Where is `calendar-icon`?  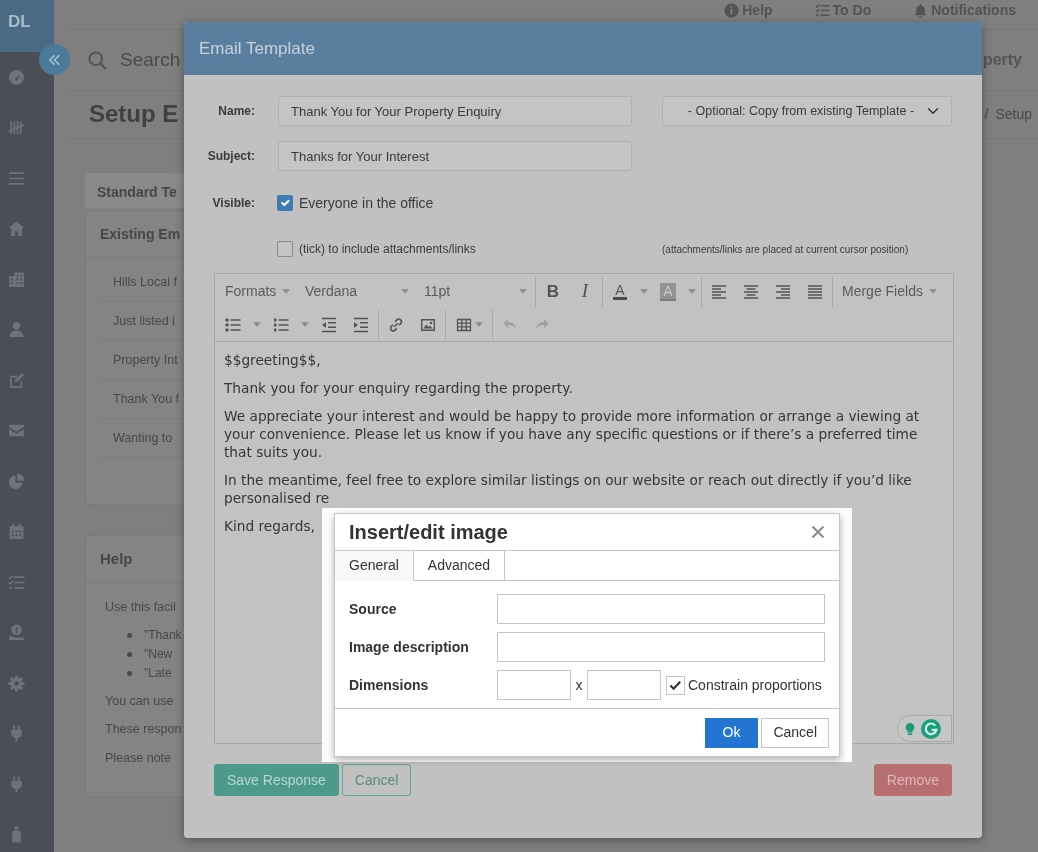
calendar-icon is located at coordinates (16, 532).